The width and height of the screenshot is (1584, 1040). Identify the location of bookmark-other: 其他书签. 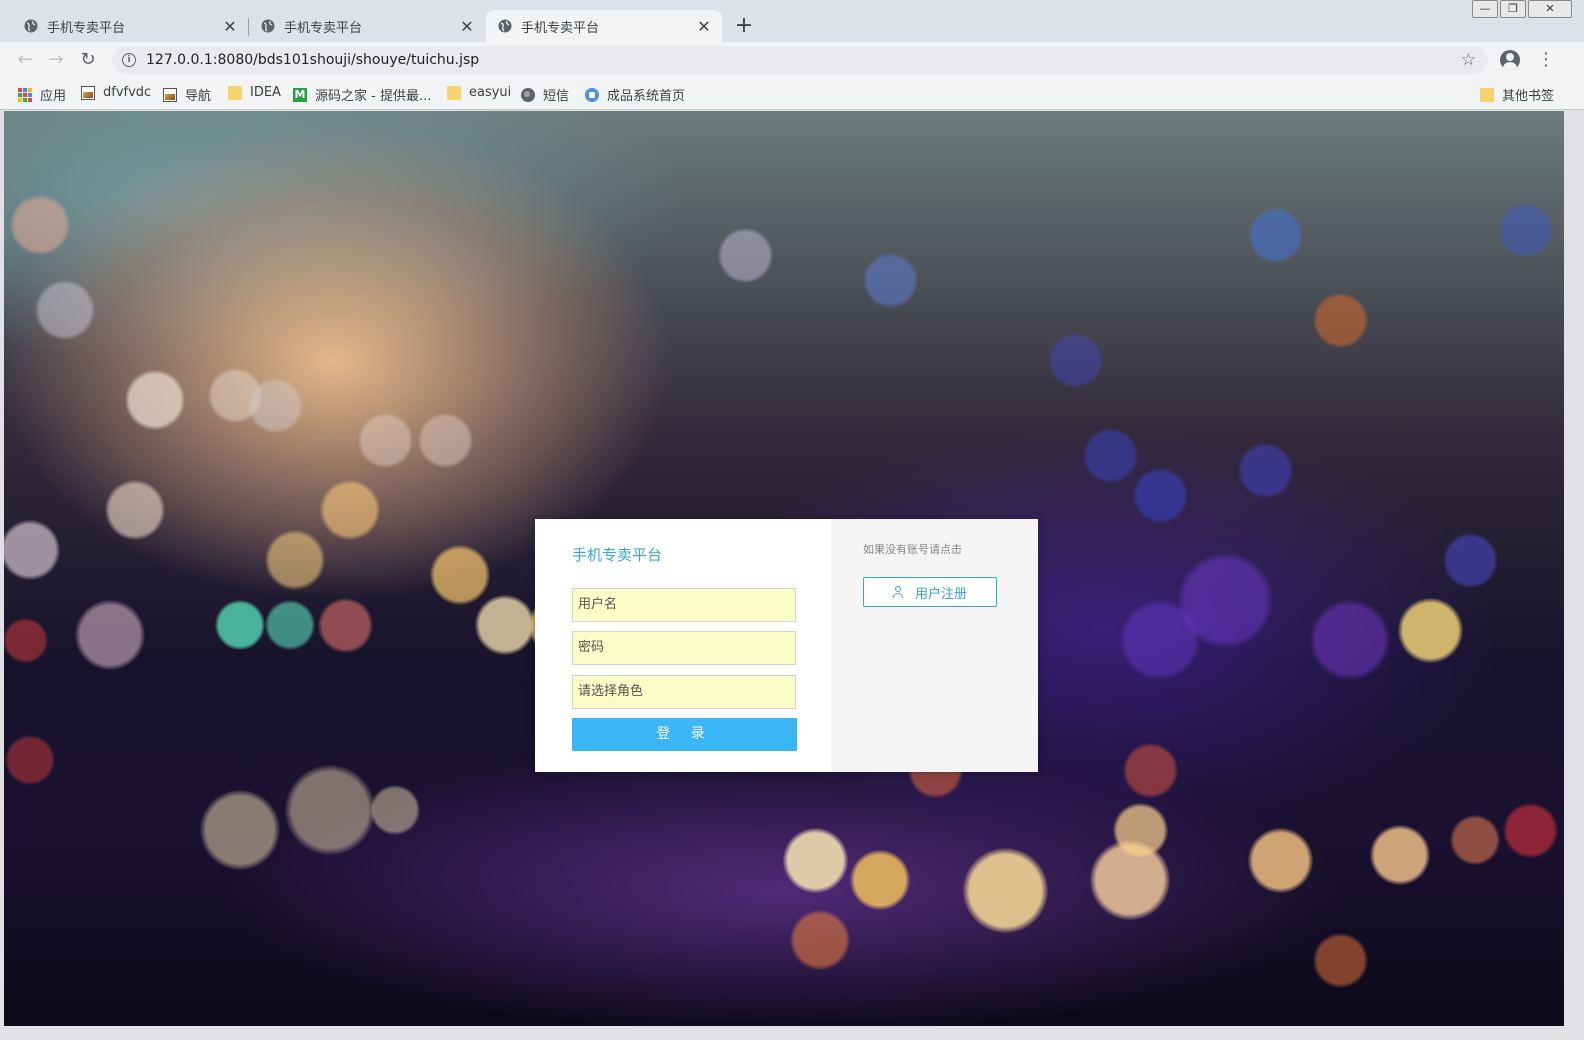
(1517, 94).